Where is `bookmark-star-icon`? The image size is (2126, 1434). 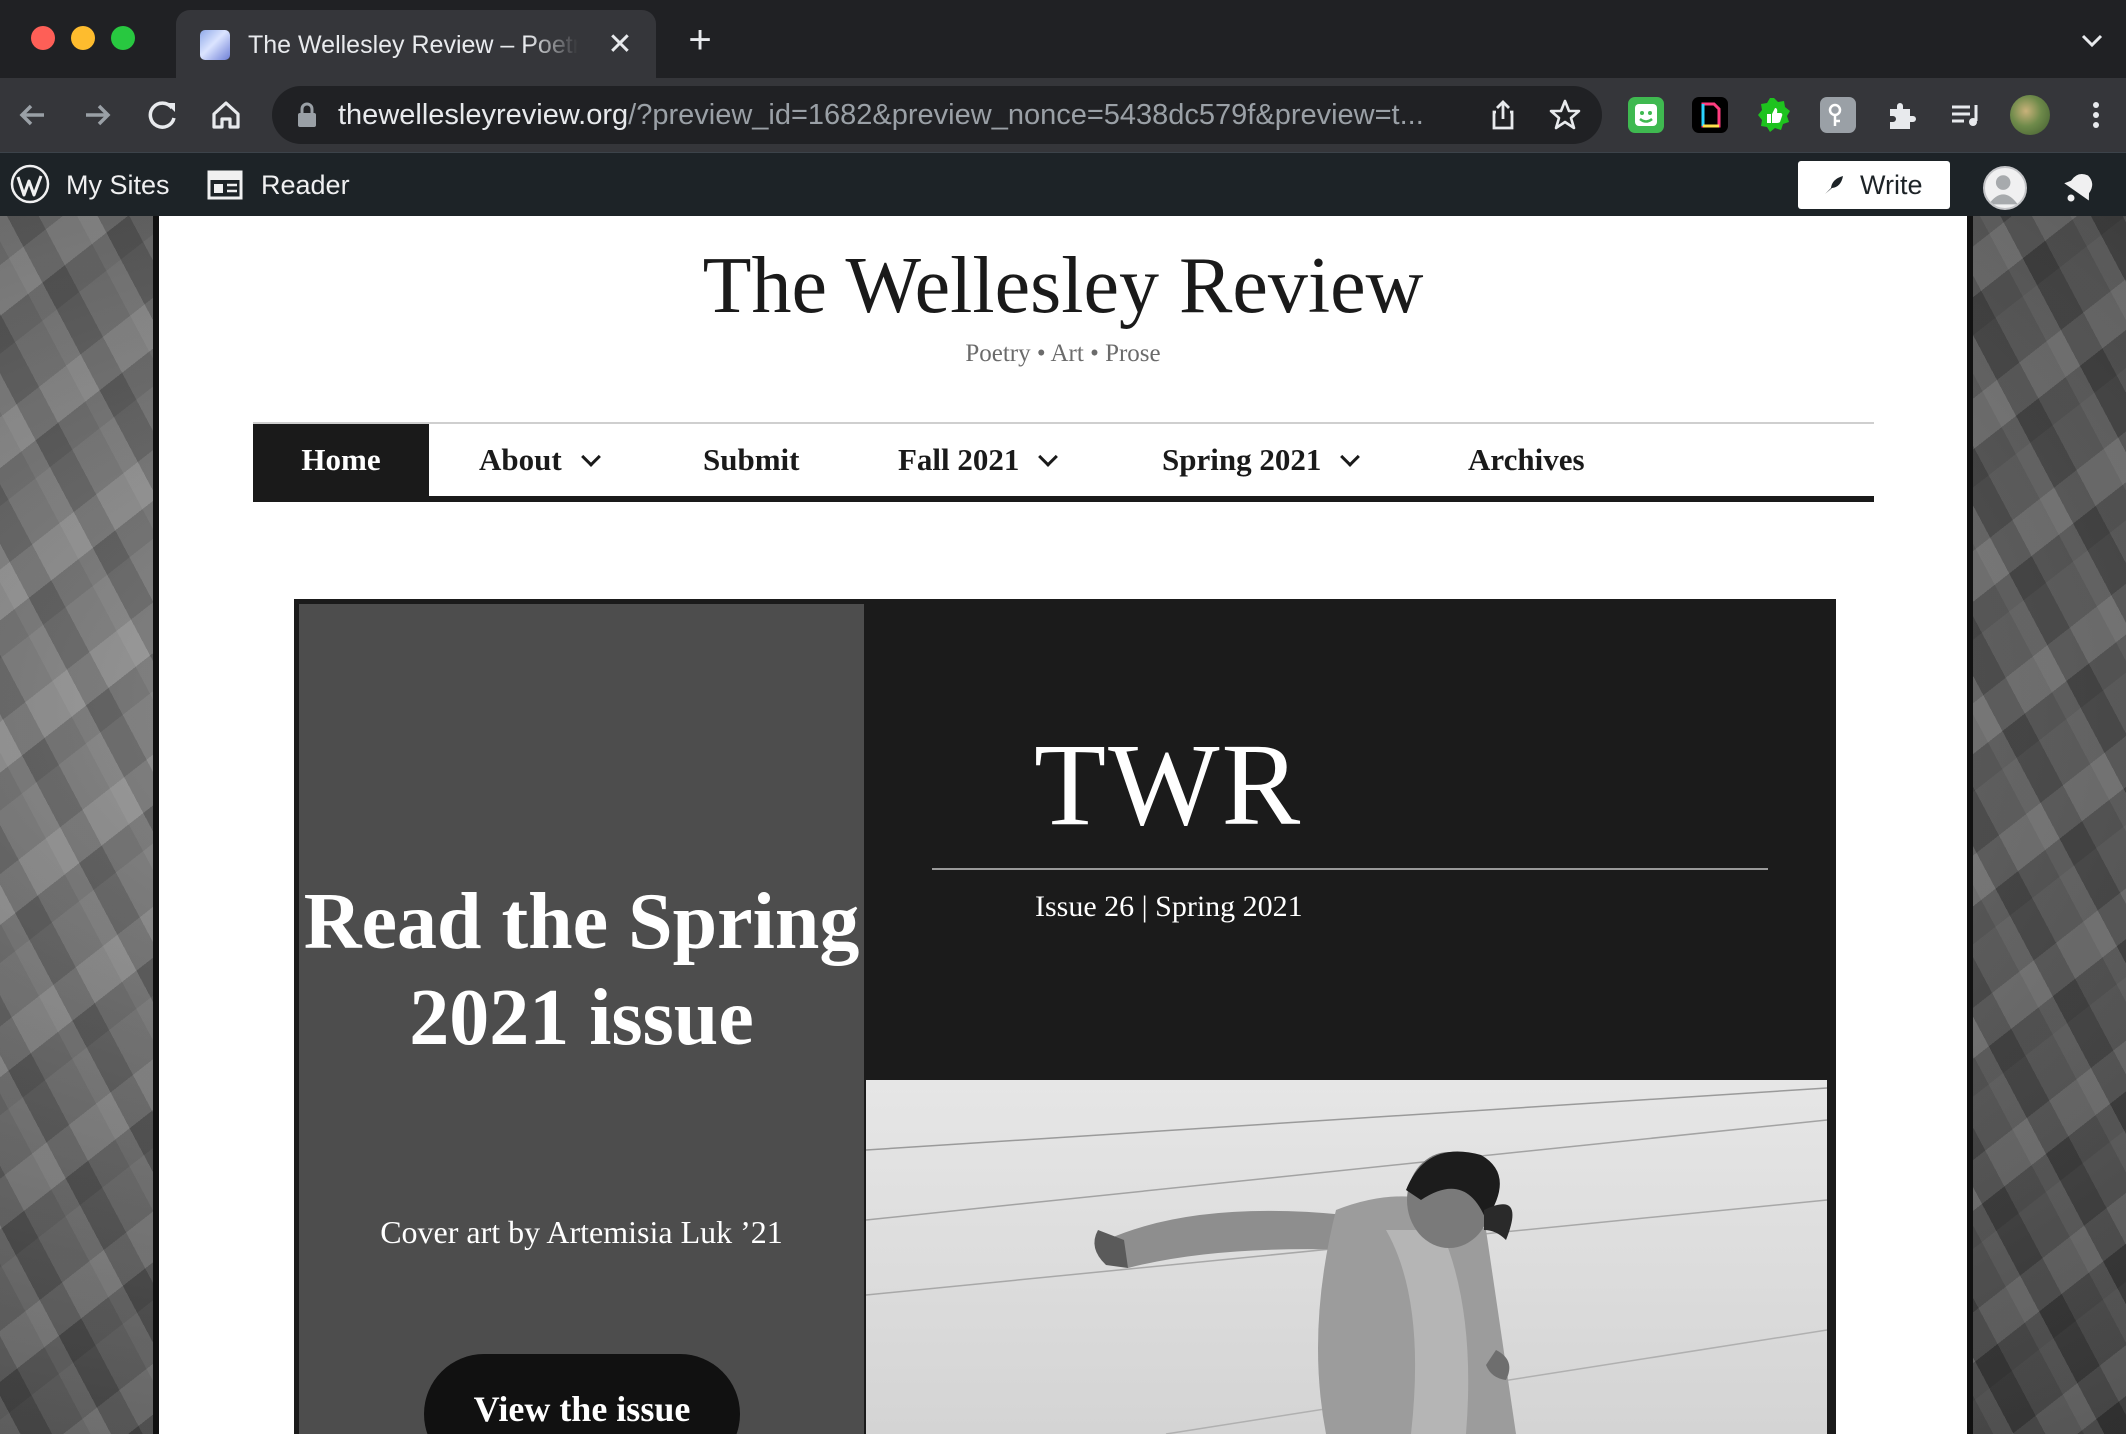
bookmark-star-icon is located at coordinates (1565, 115).